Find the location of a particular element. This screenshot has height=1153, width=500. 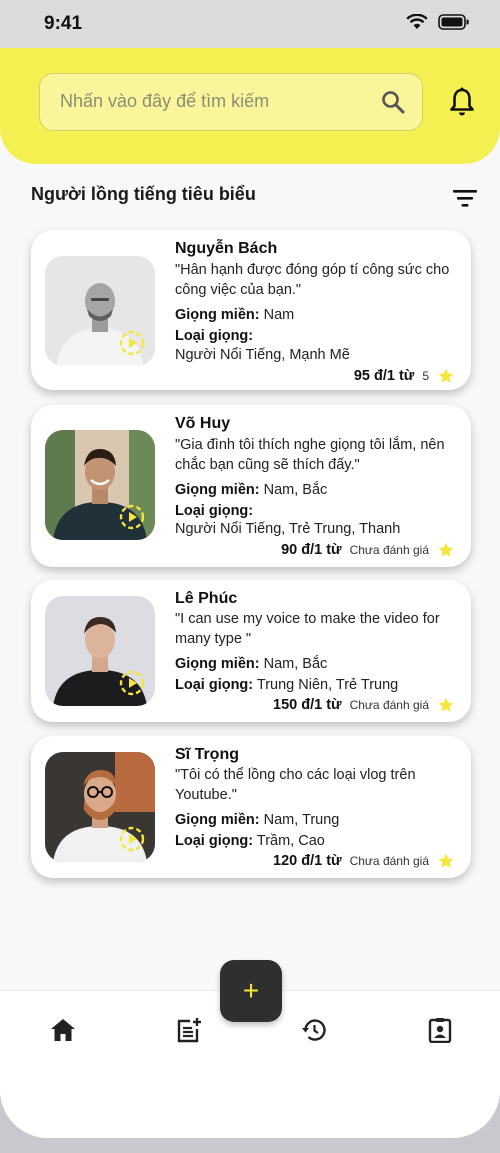

voice-price: 120 đ/1 từ is located at coordinates (307, 861).